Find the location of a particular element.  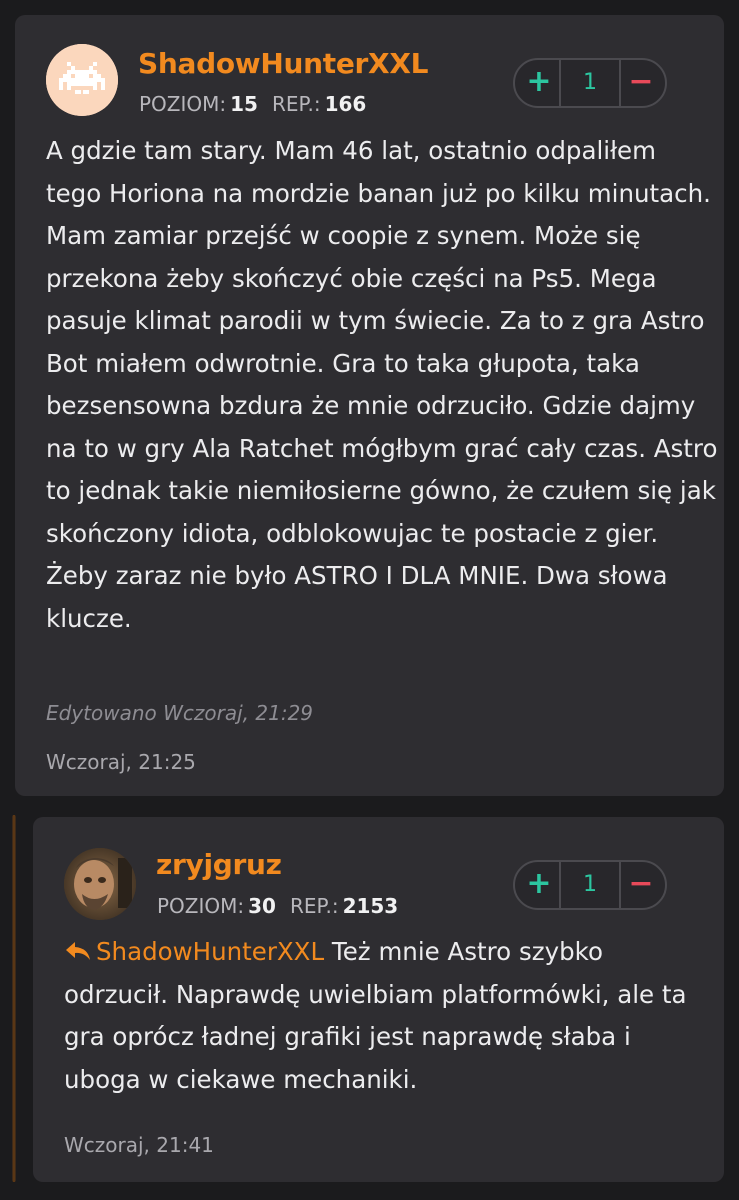

username: zryjgruz is located at coordinates (219, 864).